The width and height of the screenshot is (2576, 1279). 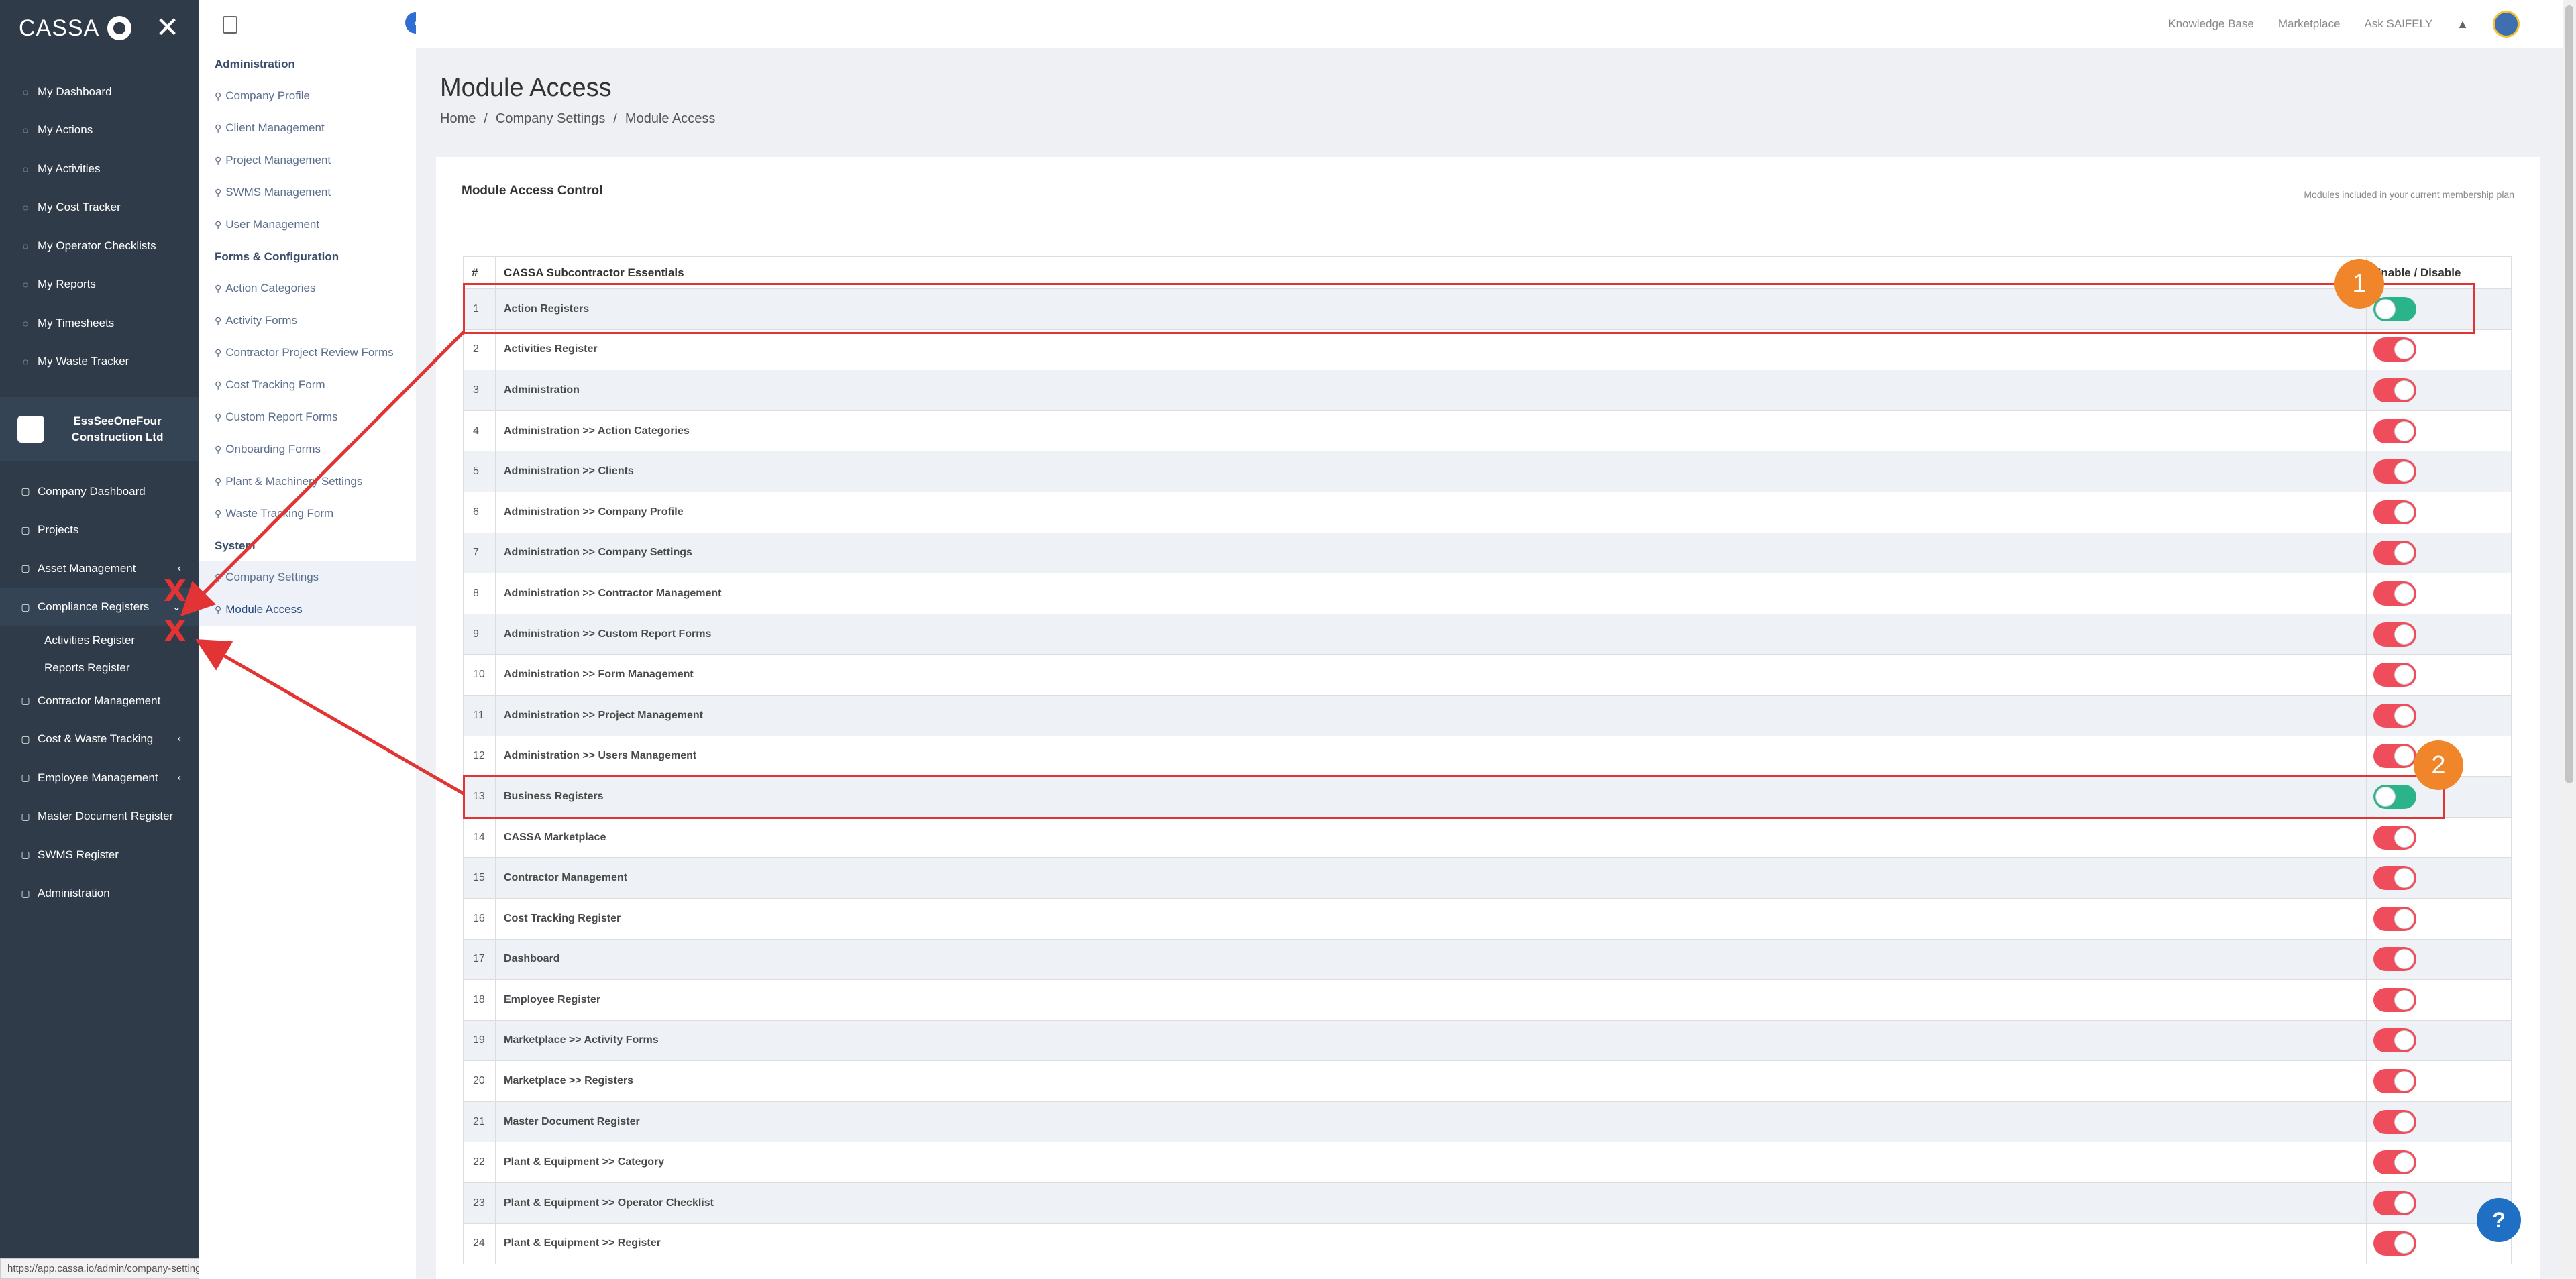 What do you see at coordinates (1487, 715) in the screenshot?
I see `table-row: 11 Administration >> Project Management` at bounding box center [1487, 715].